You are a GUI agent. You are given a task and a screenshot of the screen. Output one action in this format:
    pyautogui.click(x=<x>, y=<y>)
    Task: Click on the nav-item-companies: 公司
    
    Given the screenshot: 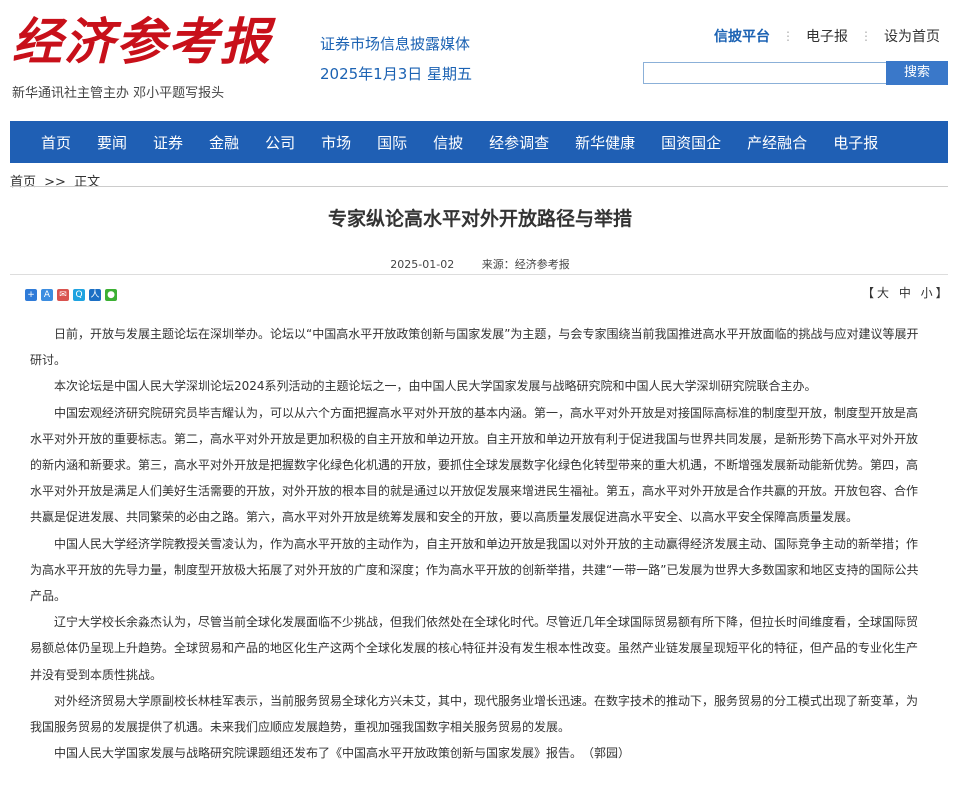 What is the action you would take?
    pyautogui.click(x=280, y=142)
    